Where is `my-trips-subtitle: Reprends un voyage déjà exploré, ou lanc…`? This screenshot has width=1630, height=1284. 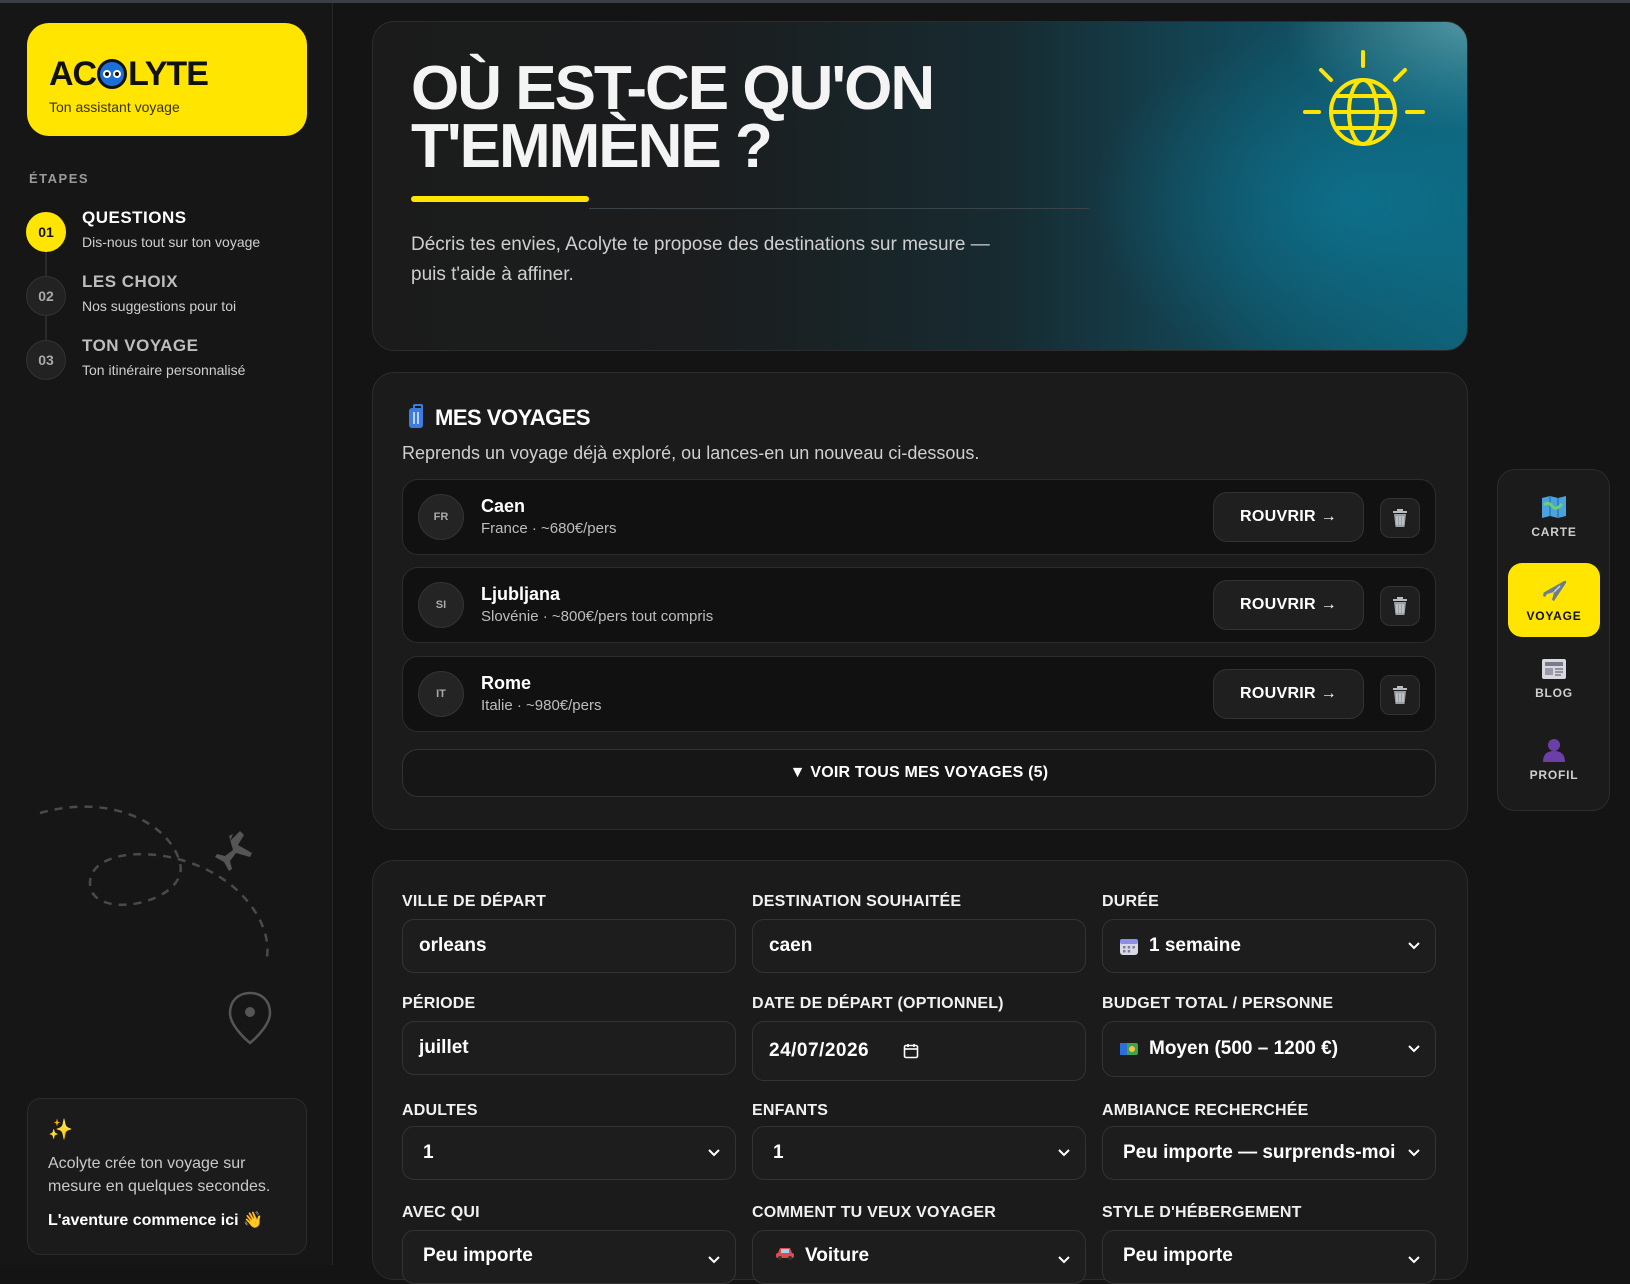 my-trips-subtitle: Reprends un voyage déjà exploré, ou lanc… is located at coordinates (691, 453).